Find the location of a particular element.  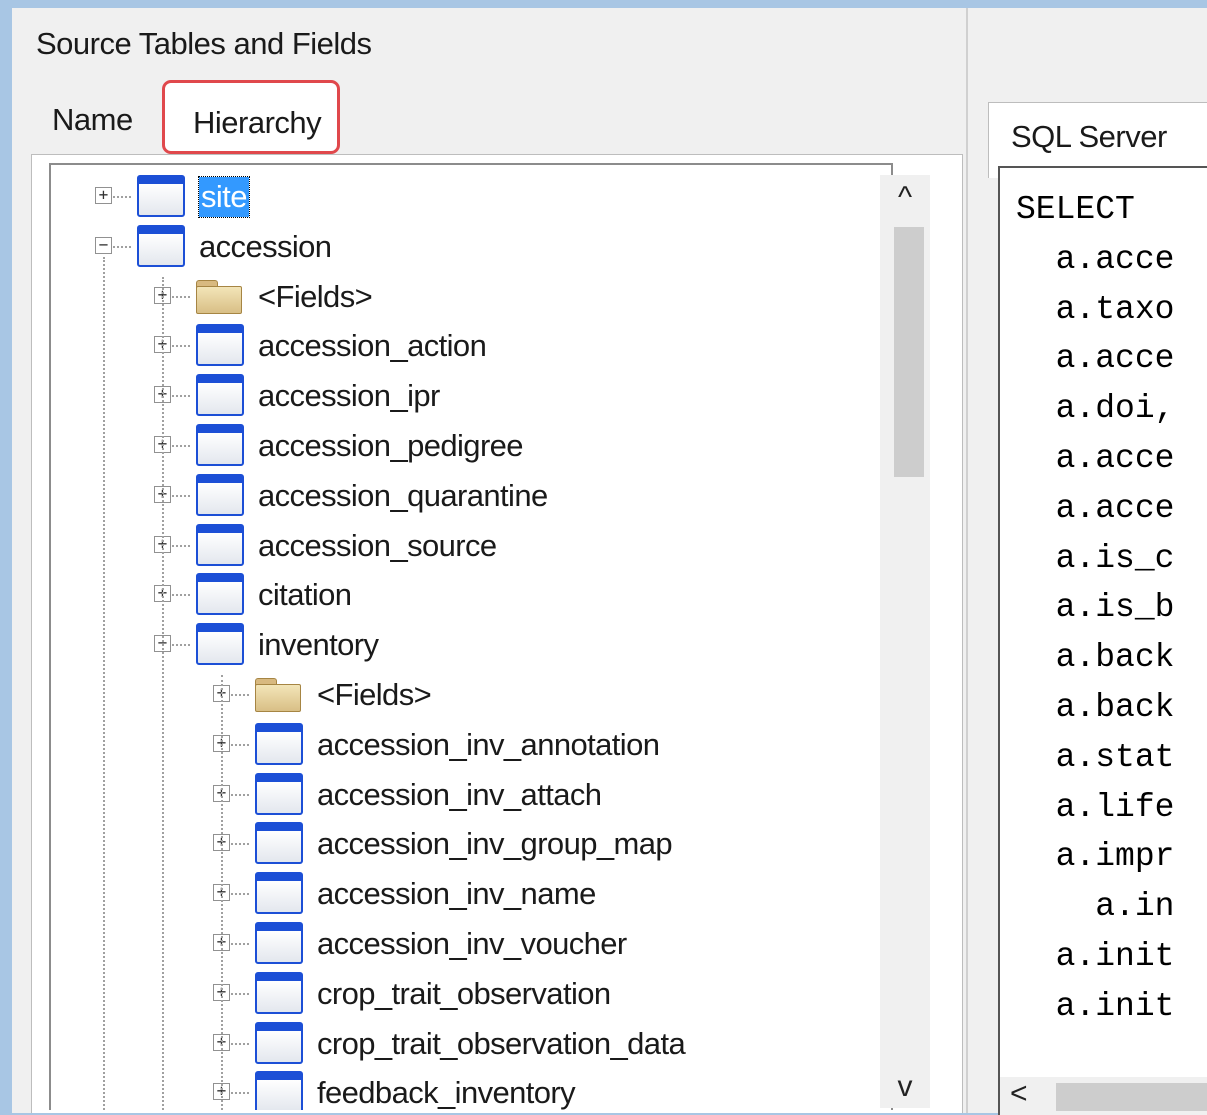

sql-line: a.impr is located at coordinates (1095, 857).